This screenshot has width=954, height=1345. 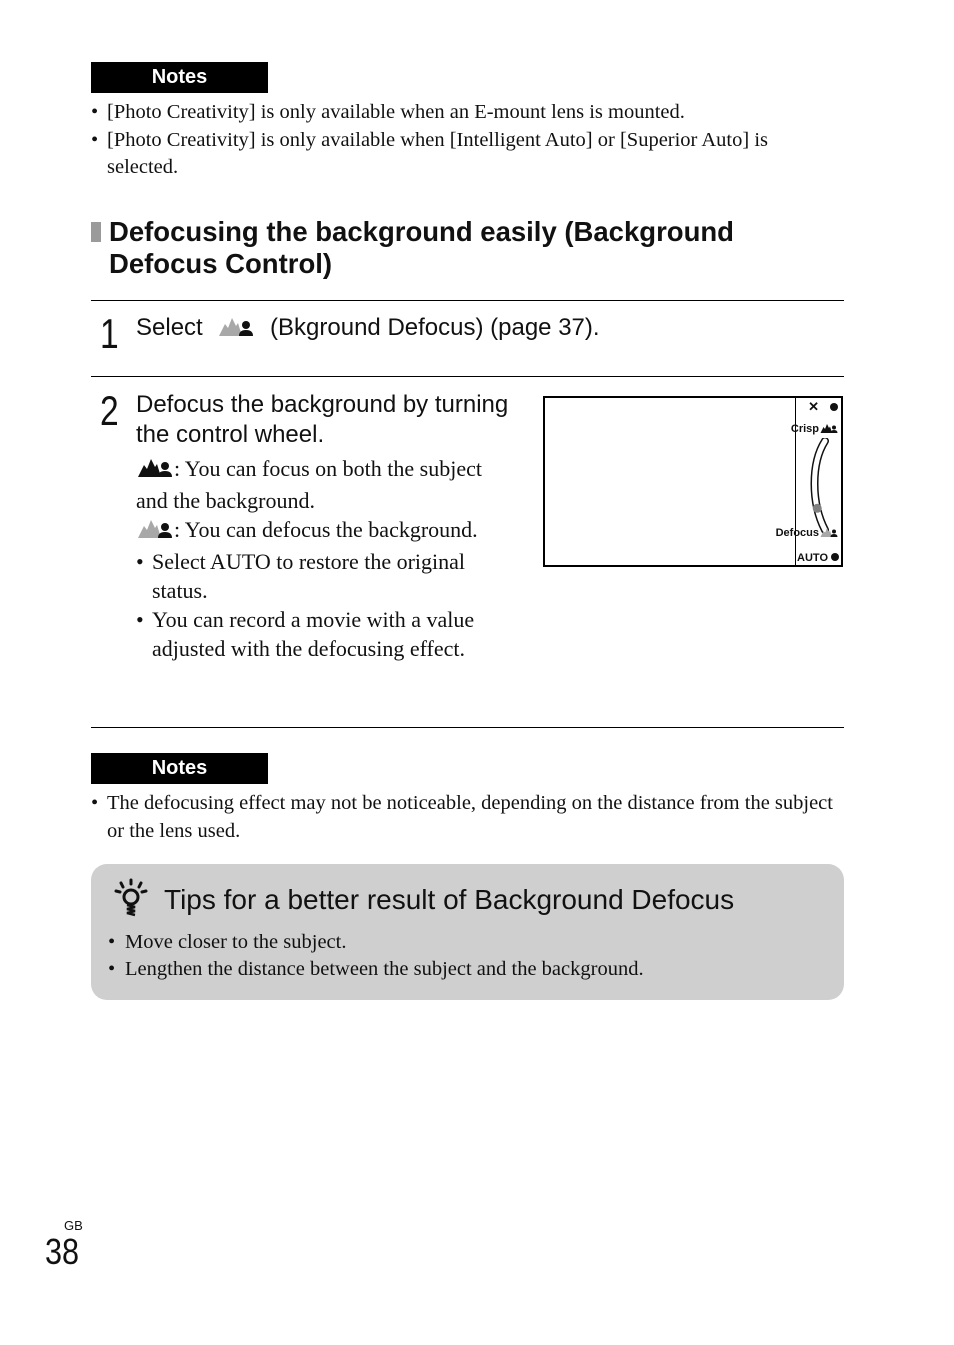 I want to click on step1-instruction: Select (Bkground Defocus) (page 37)., so click(x=368, y=329).